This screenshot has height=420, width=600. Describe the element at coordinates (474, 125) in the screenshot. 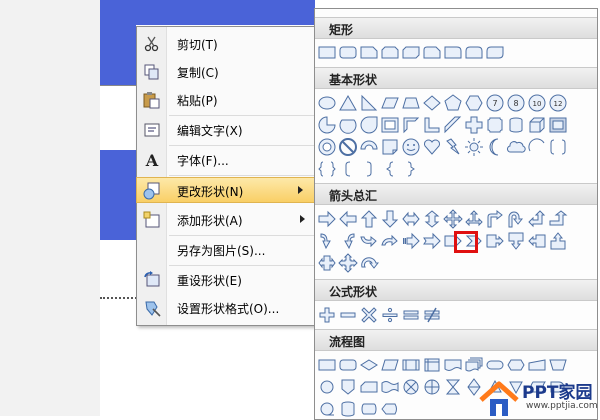

I see `cross-shape-icon` at that location.